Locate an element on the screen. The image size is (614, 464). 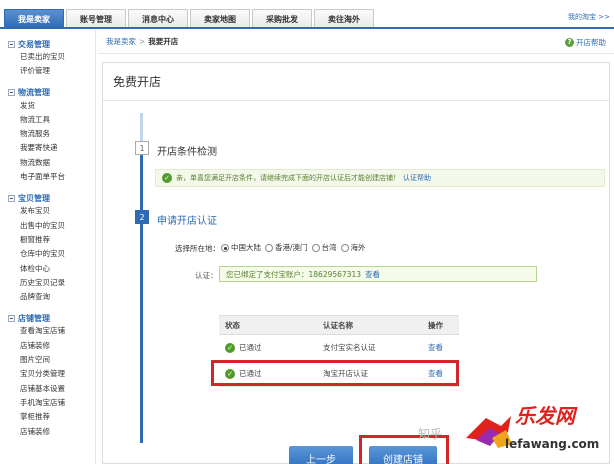
sidebar-item: 出售中的宝贝 is located at coordinates (51, 226).